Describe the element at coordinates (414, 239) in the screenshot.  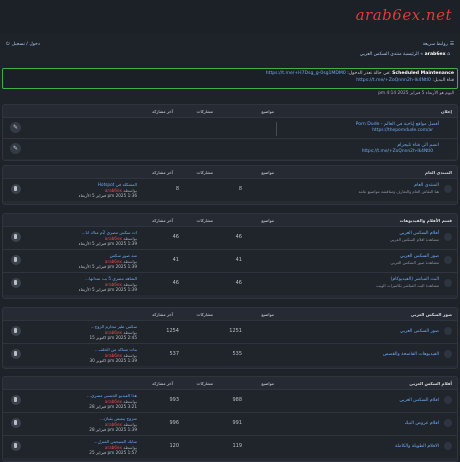
I see `forum-desc: مشاهدة افلام السكس العربي` at that location.